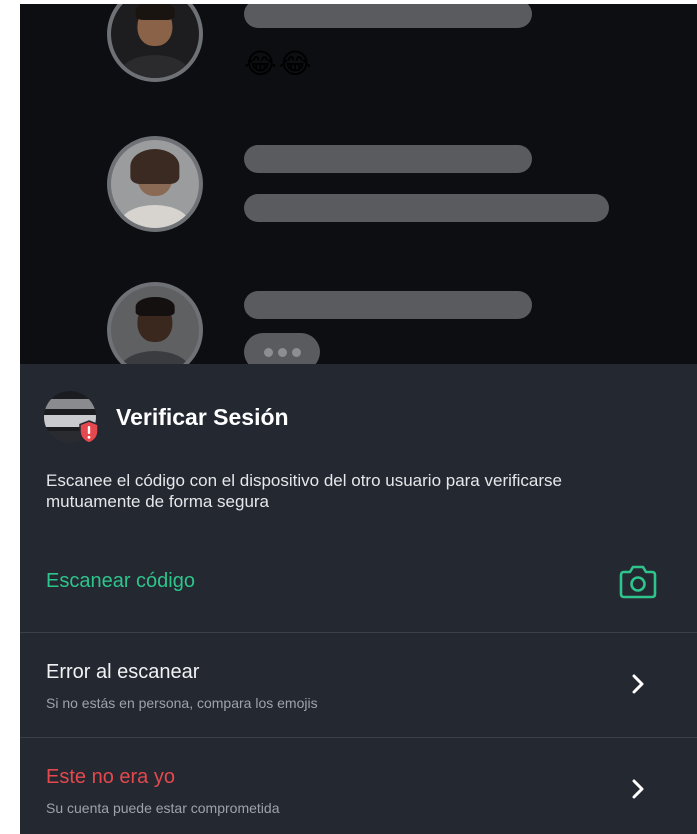 The width and height of the screenshot is (697, 834). I want to click on scan-code-row: Escanear código, so click(358, 583).